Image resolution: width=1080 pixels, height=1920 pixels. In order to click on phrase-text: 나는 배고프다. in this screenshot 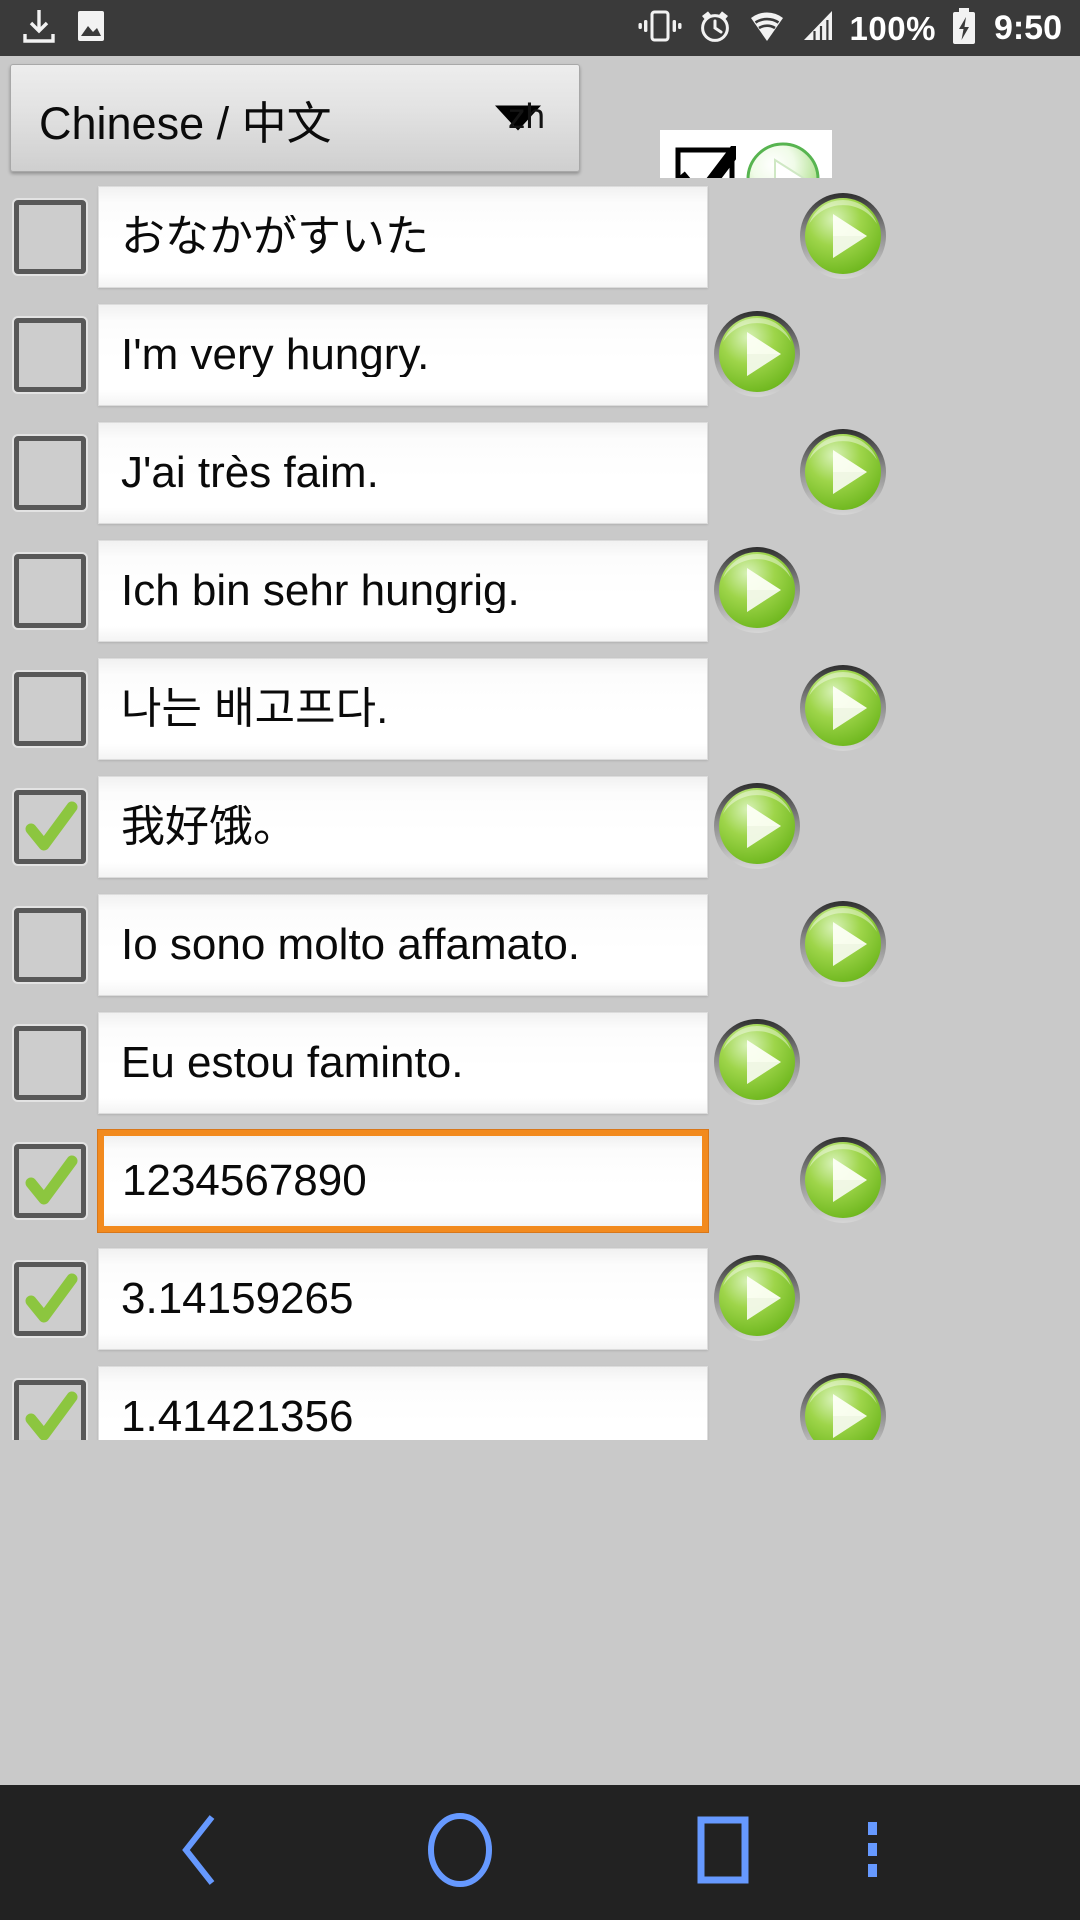, I will do `click(255, 709)`.